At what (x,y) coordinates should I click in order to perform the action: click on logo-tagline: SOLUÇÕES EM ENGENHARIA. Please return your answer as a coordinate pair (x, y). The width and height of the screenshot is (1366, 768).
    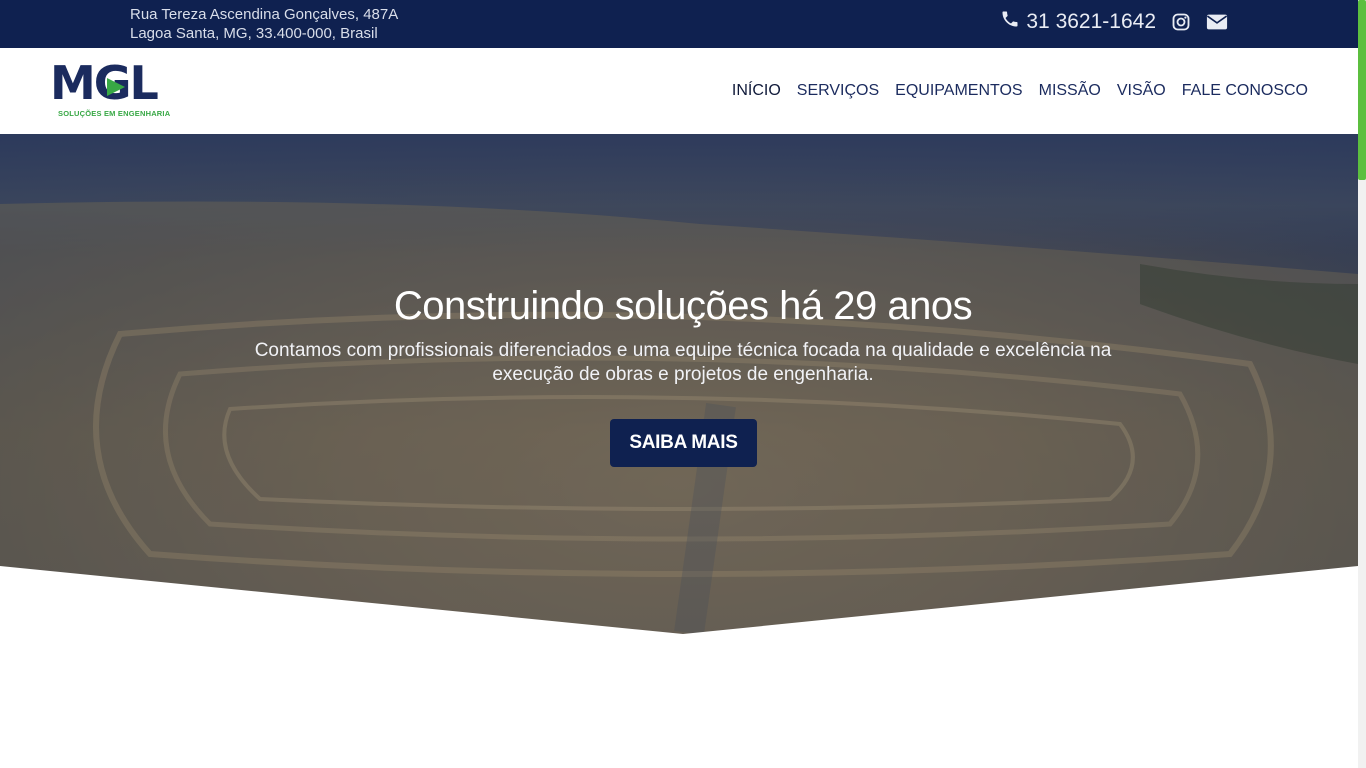
    Looking at the image, I should click on (114, 113).